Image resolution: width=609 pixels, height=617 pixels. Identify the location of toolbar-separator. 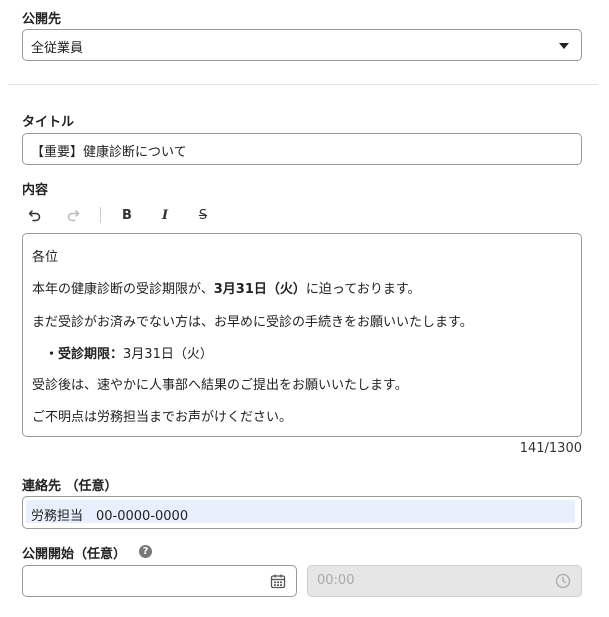
(100, 215).